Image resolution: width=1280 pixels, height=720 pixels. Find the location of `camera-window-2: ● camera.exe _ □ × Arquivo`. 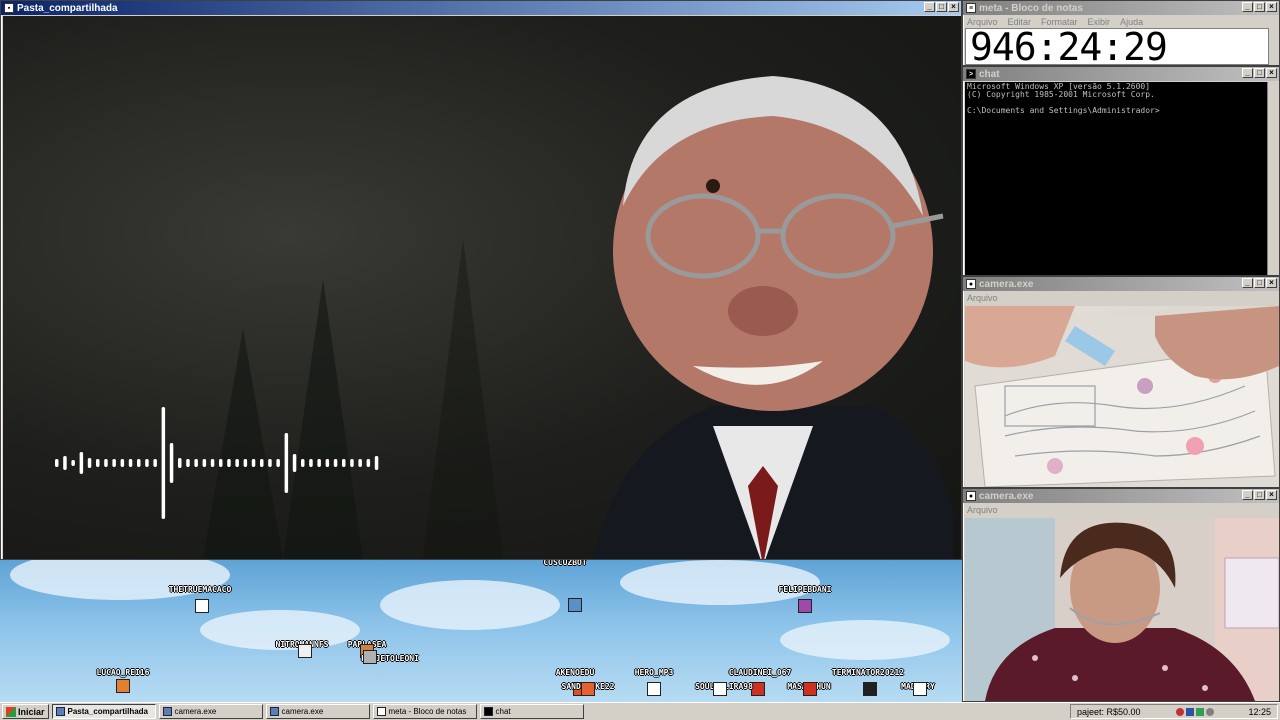

camera-window-2: ● camera.exe _ □ × Arquivo is located at coordinates (1121, 595).